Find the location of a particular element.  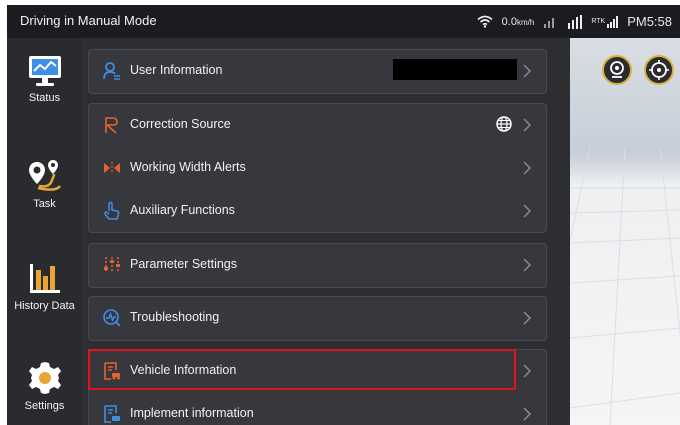

rtk-label: RTK is located at coordinates (598, 21).